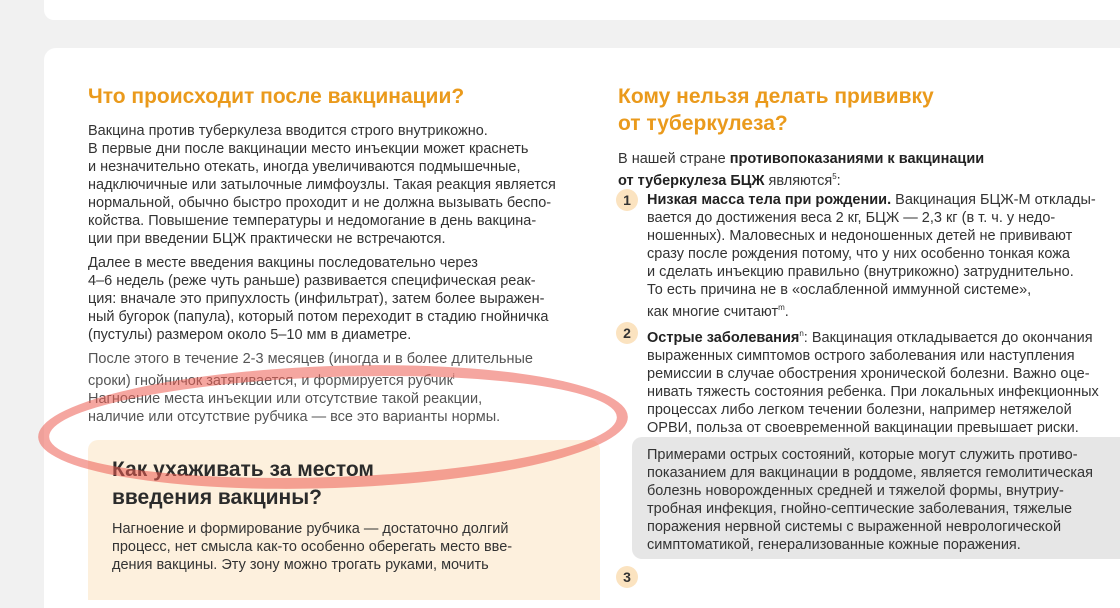 The width and height of the screenshot is (1120, 608). I want to click on section-heading-after-vaccination: Что происходит после вакцинации?, so click(276, 96).